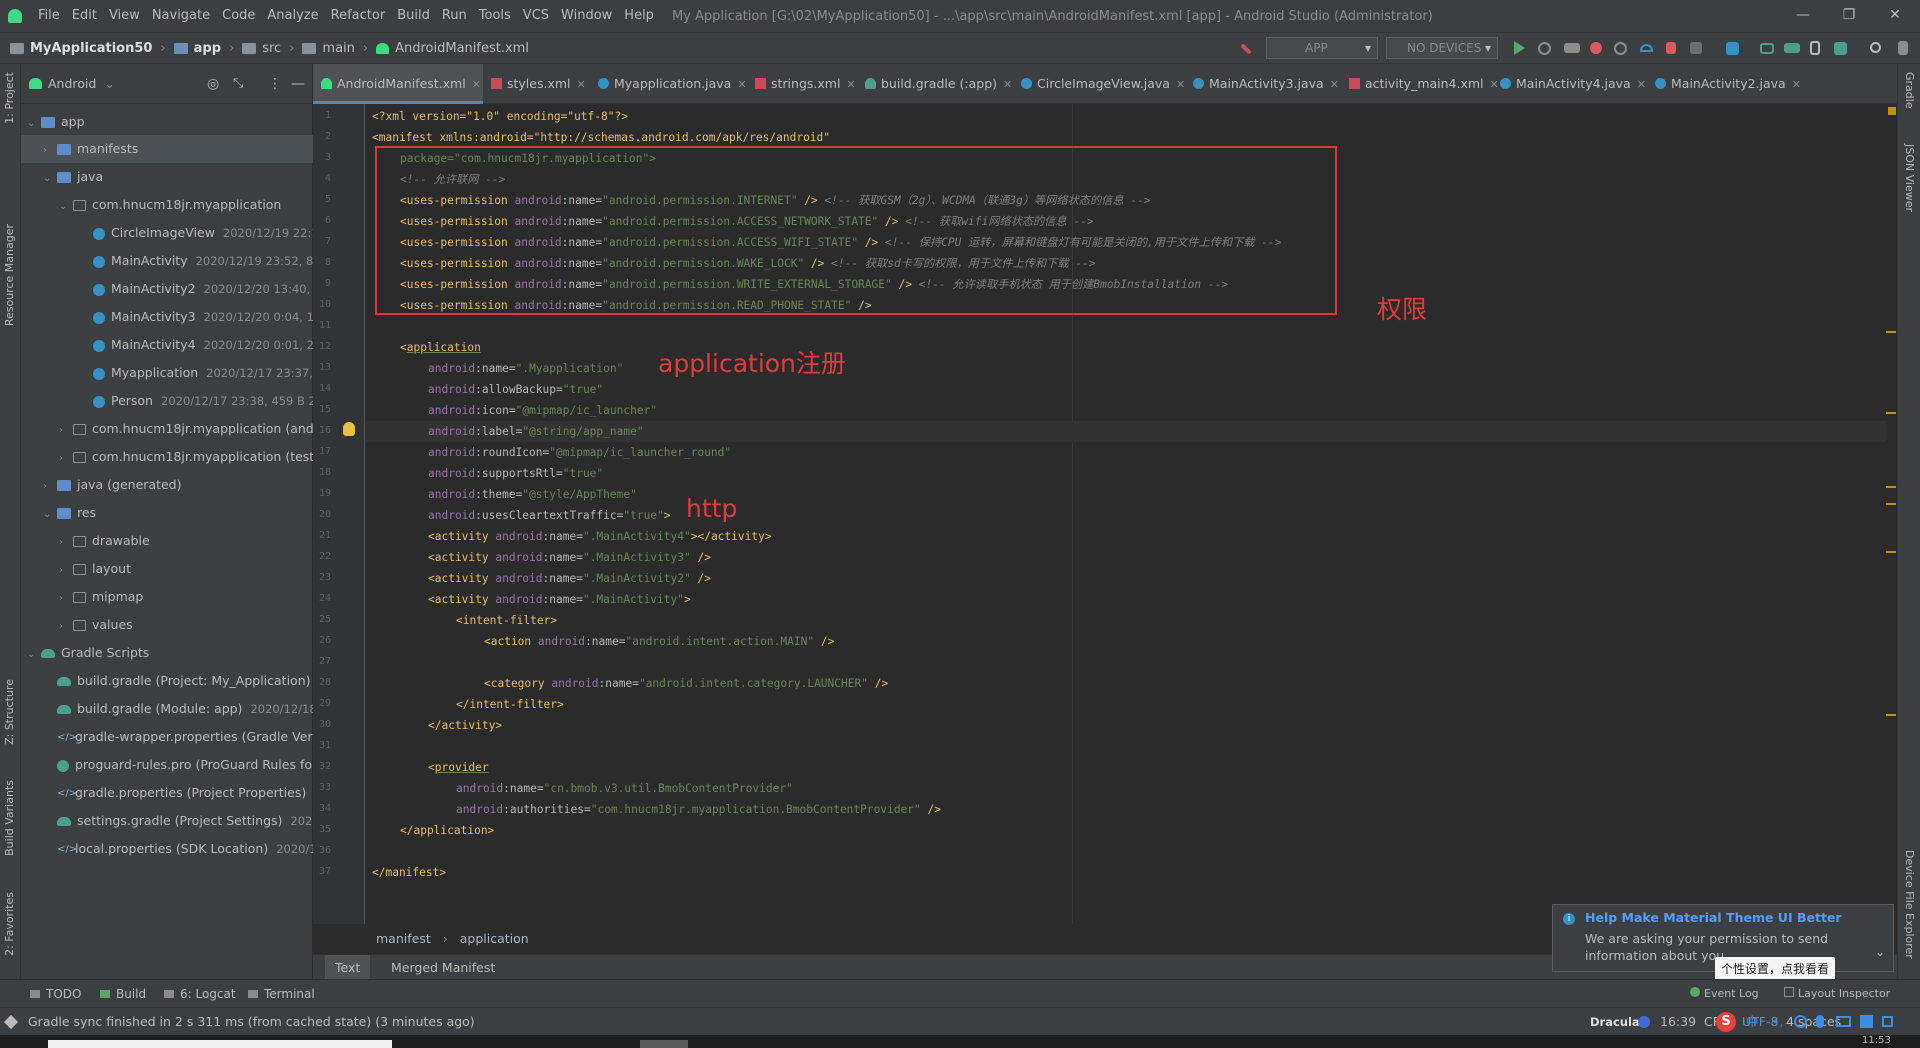 The image size is (1920, 1048). What do you see at coordinates (586, 16) in the screenshot?
I see `menu-window: Window` at bounding box center [586, 16].